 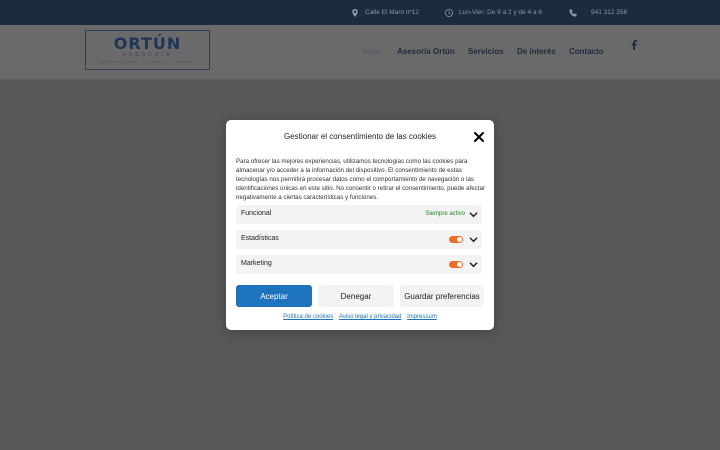 I want to click on phone-icon, so click(x=573, y=12).